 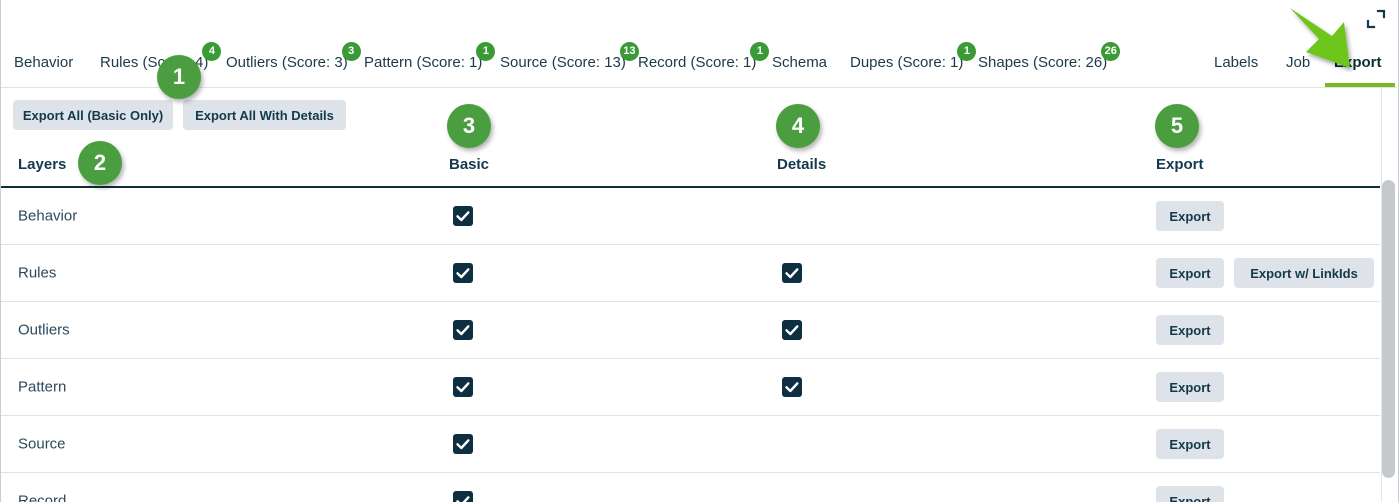 What do you see at coordinates (351, 51) in the screenshot?
I see `tab-score-badge: 3` at bounding box center [351, 51].